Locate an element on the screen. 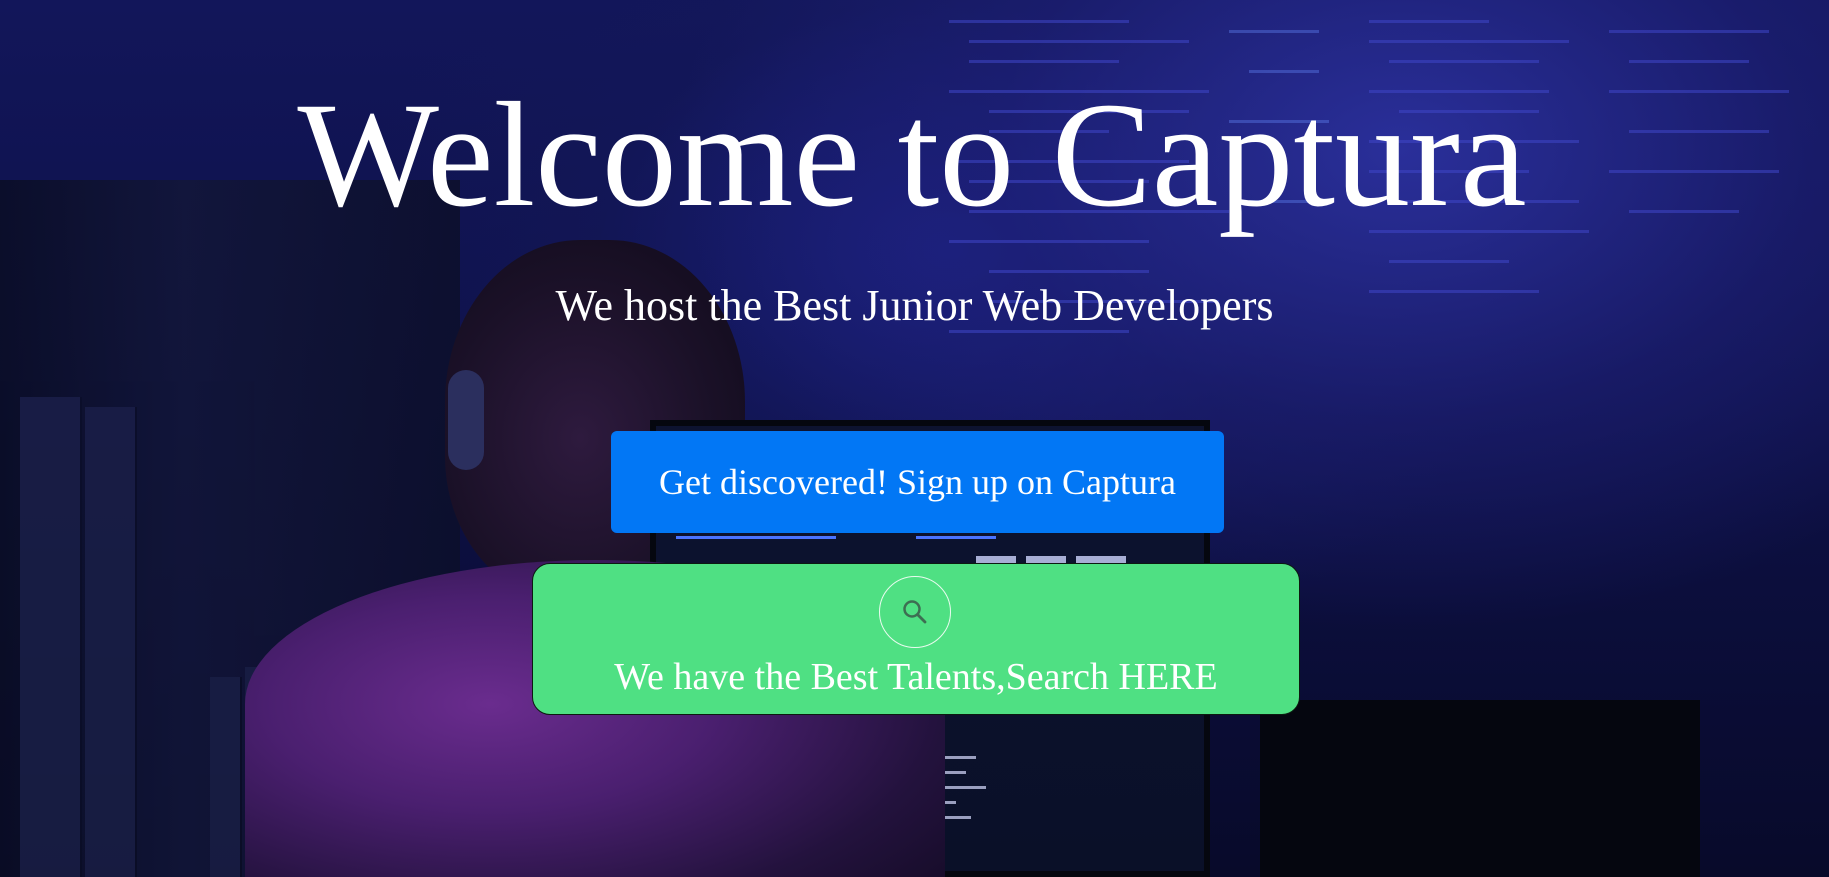  page-title-text: Welcome to Captura is located at coordinates (912, 155).